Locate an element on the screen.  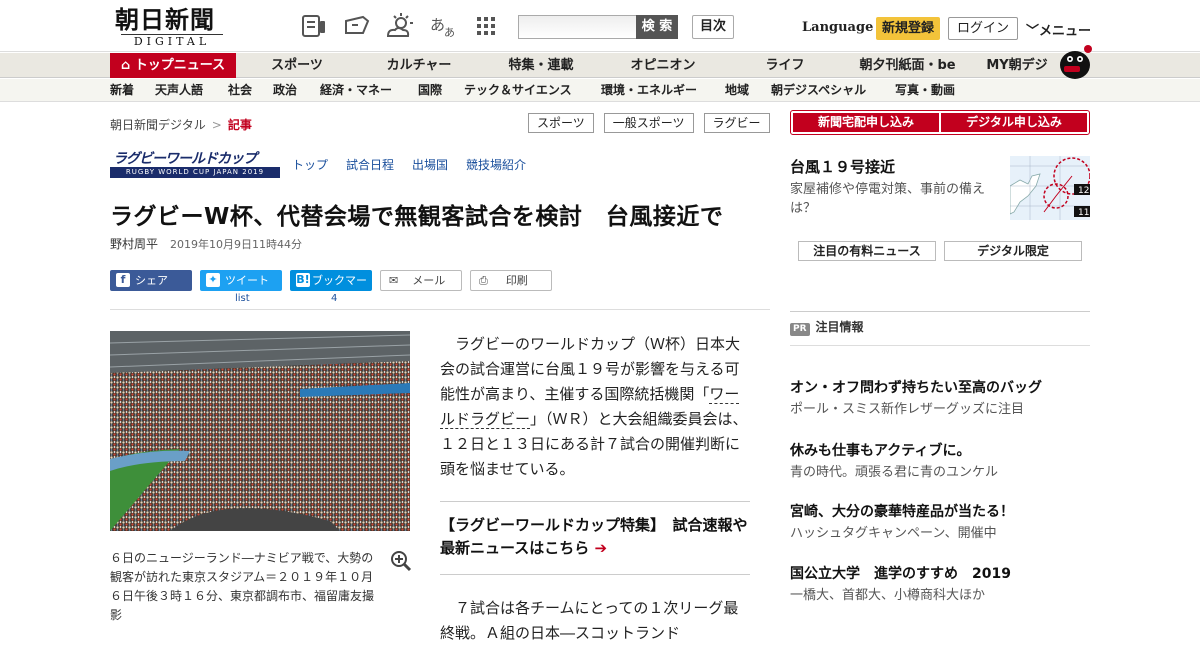
pr-item-sub: ハッシュタグキャンペーン、開催中 is located at coordinates (893, 533).